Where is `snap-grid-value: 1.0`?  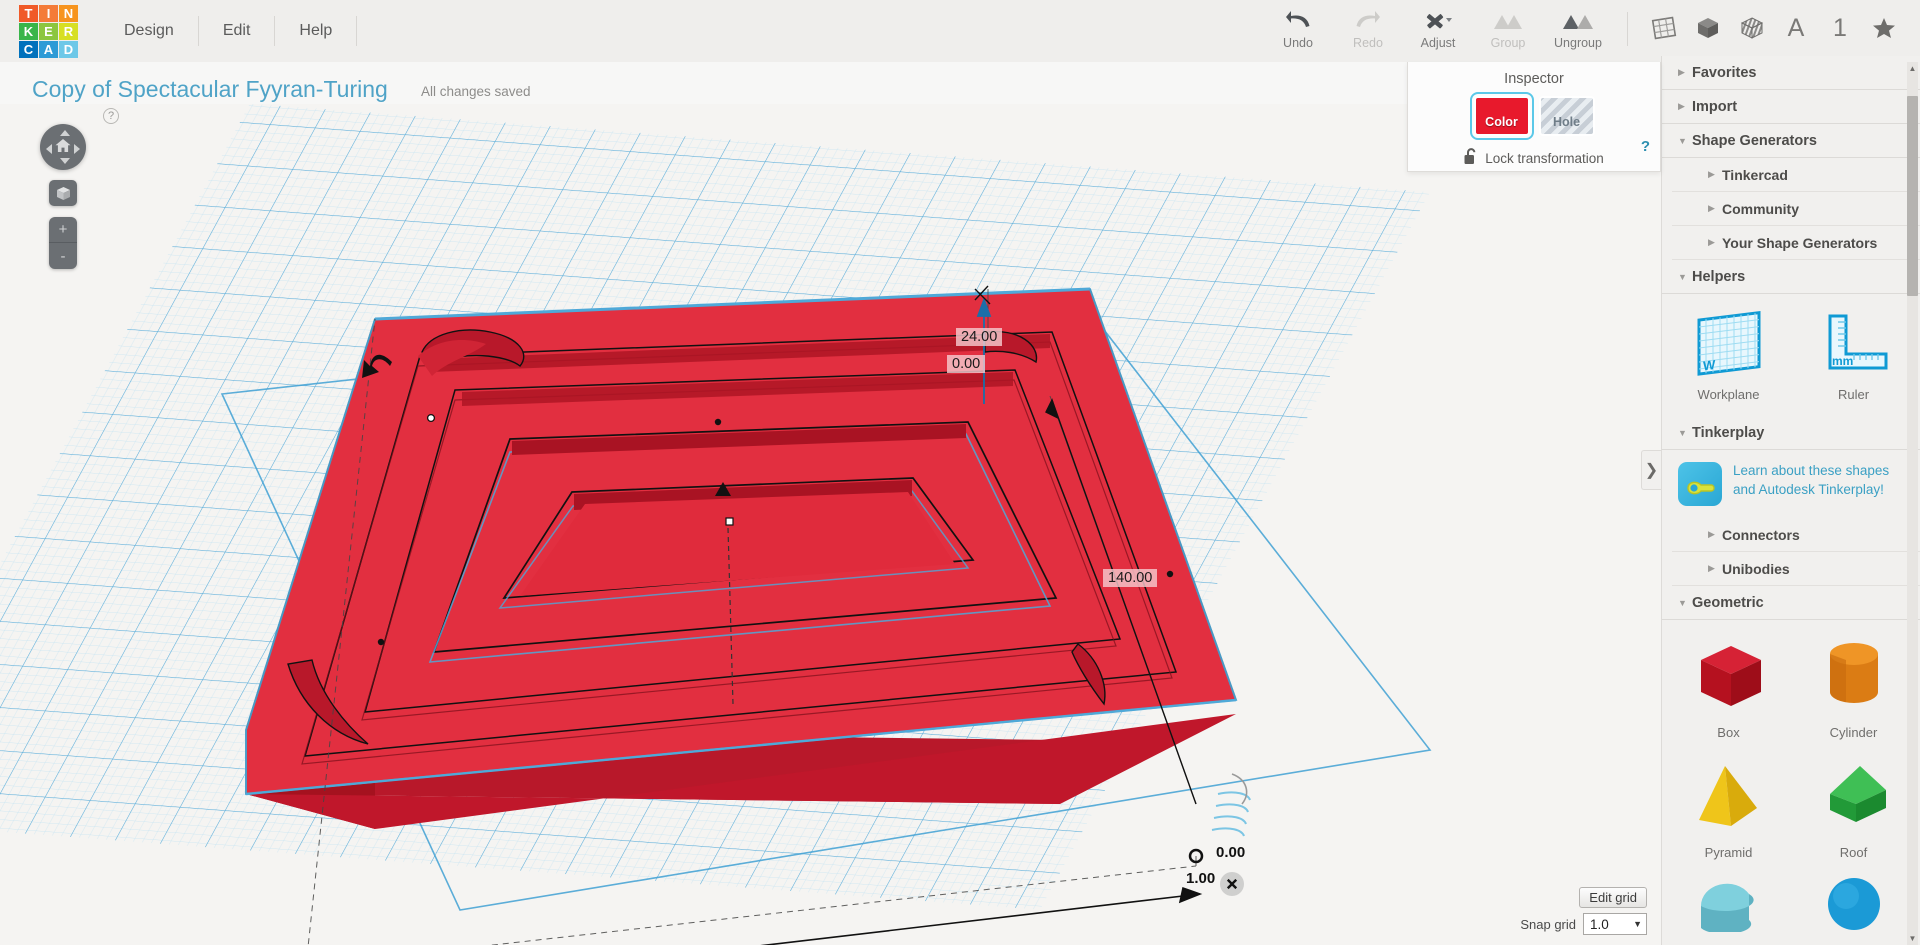
snap-grid-value: 1.0 is located at coordinates (1599, 924).